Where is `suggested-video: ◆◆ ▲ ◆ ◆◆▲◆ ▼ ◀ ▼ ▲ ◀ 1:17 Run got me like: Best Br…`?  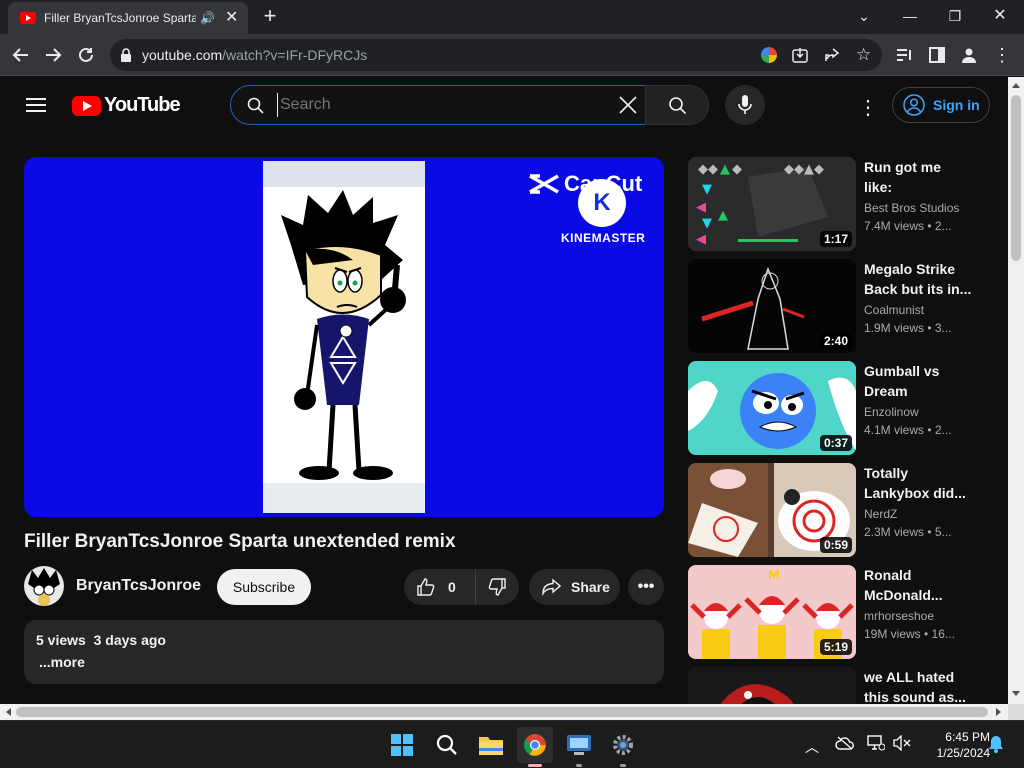 suggested-video: ◆◆ ▲ ◆ ◆◆▲◆ ▼ ◀ ▼ ▲ ◀ 1:17 Run got me like: Best Br… is located at coordinates (843, 204).